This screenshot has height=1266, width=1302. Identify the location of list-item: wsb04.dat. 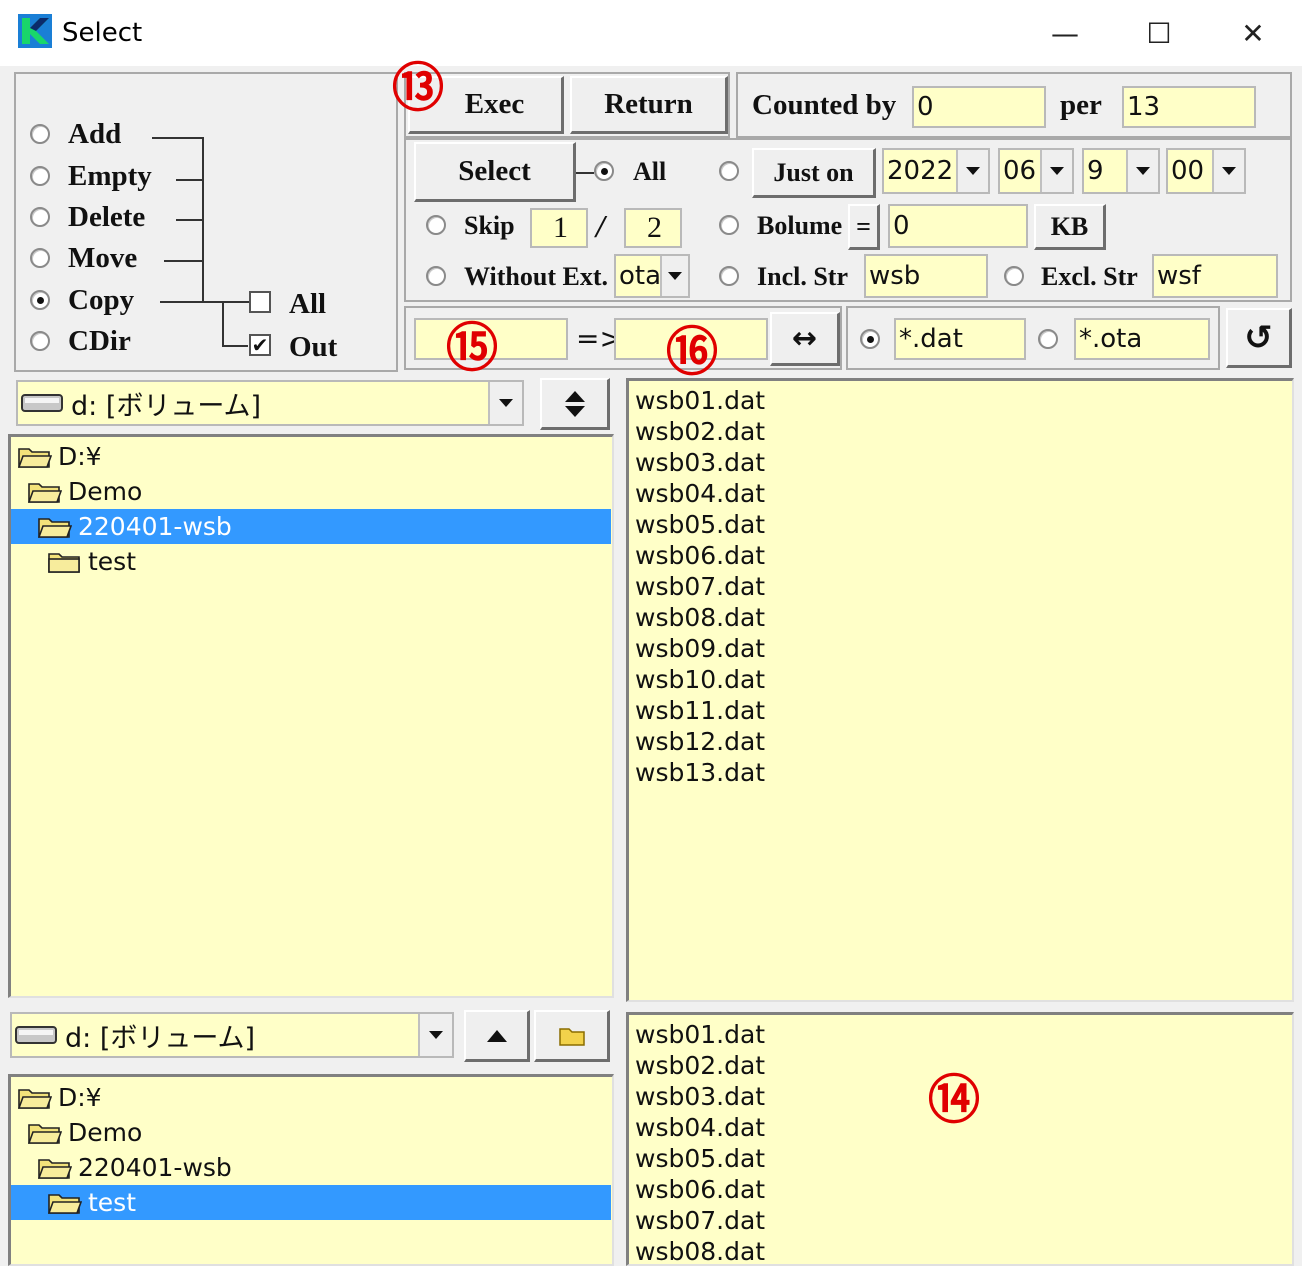
(961, 493).